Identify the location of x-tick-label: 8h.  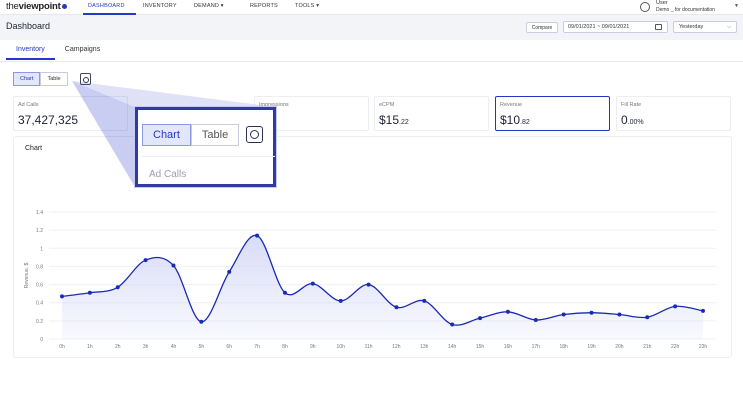
(285, 347).